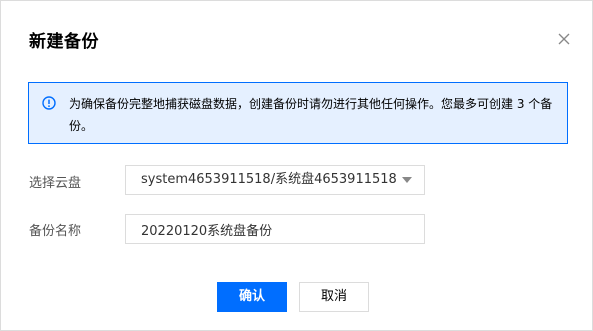  What do you see at coordinates (55, 231) in the screenshot?
I see `backup-name-label: 备份名称` at bounding box center [55, 231].